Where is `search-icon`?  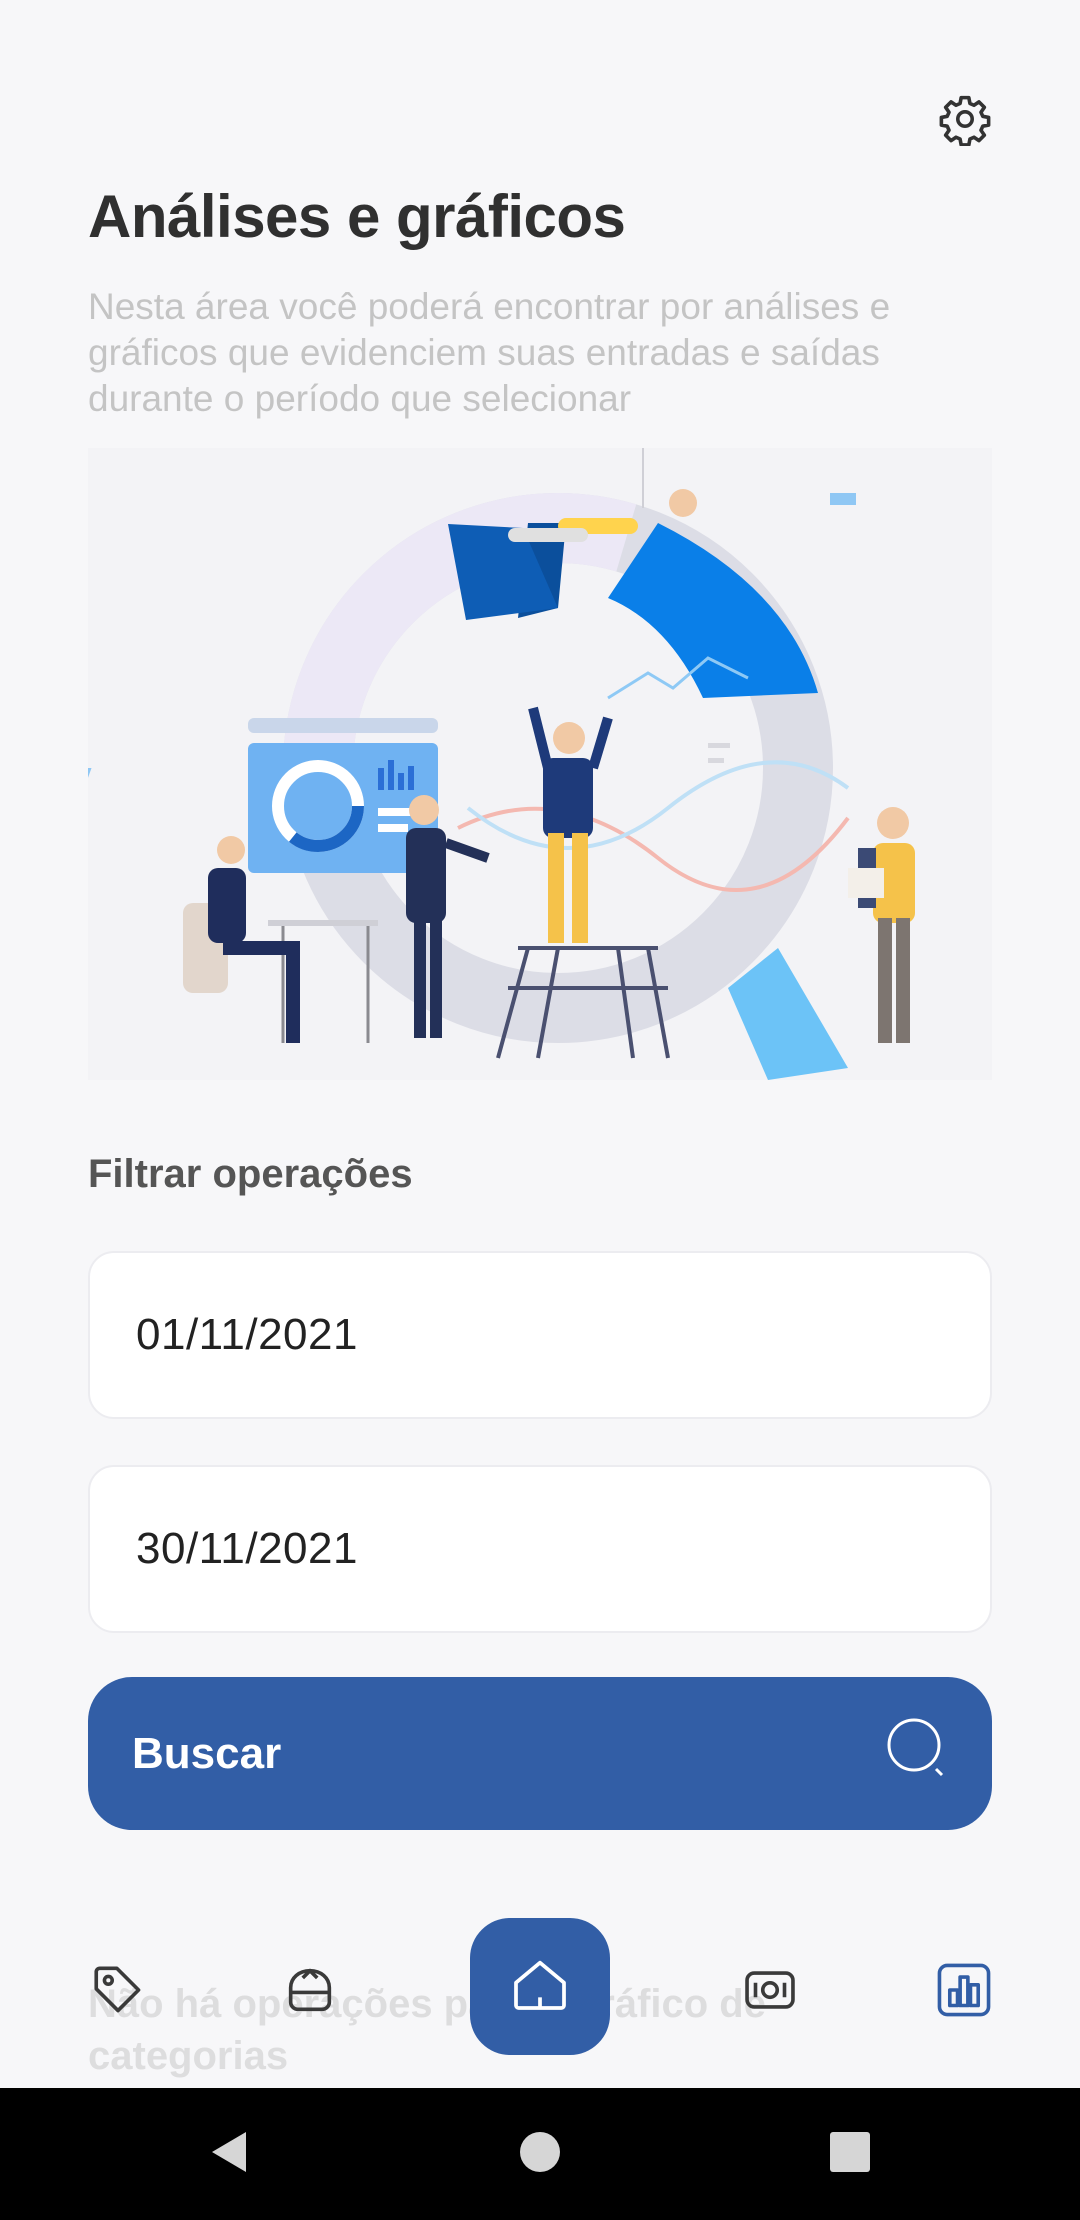
search-icon is located at coordinates (917, 1753).